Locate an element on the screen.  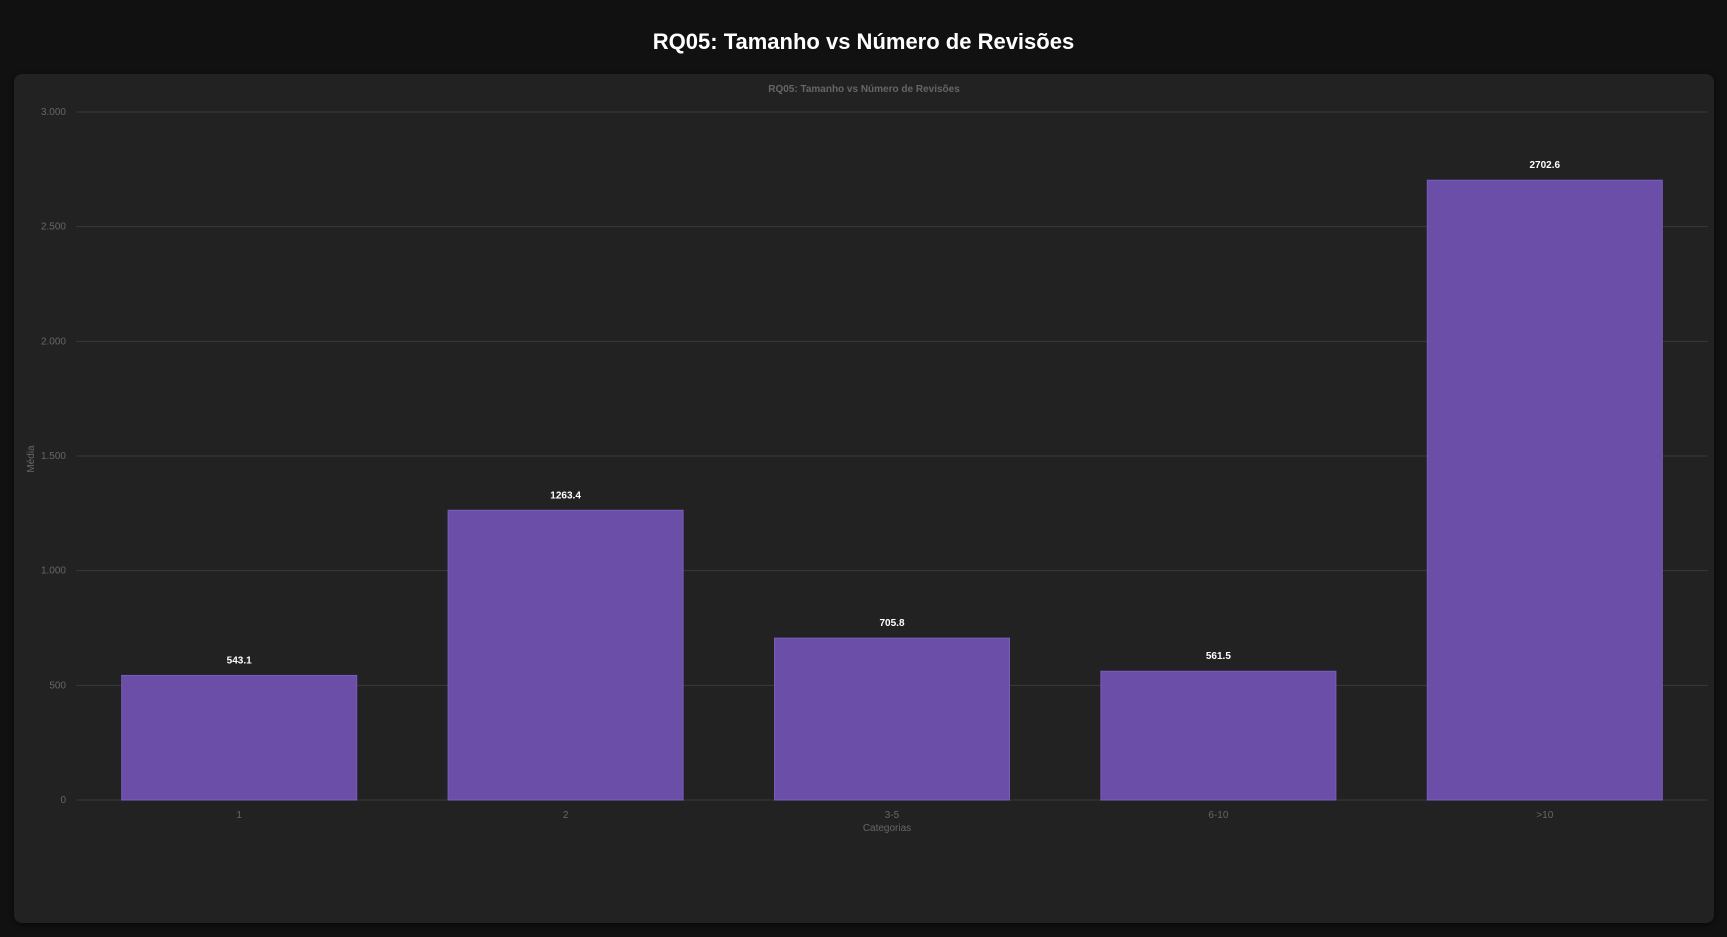
chart-title: RQ05: Tamanho vs Número de Revisões is located at coordinates (864, 89).